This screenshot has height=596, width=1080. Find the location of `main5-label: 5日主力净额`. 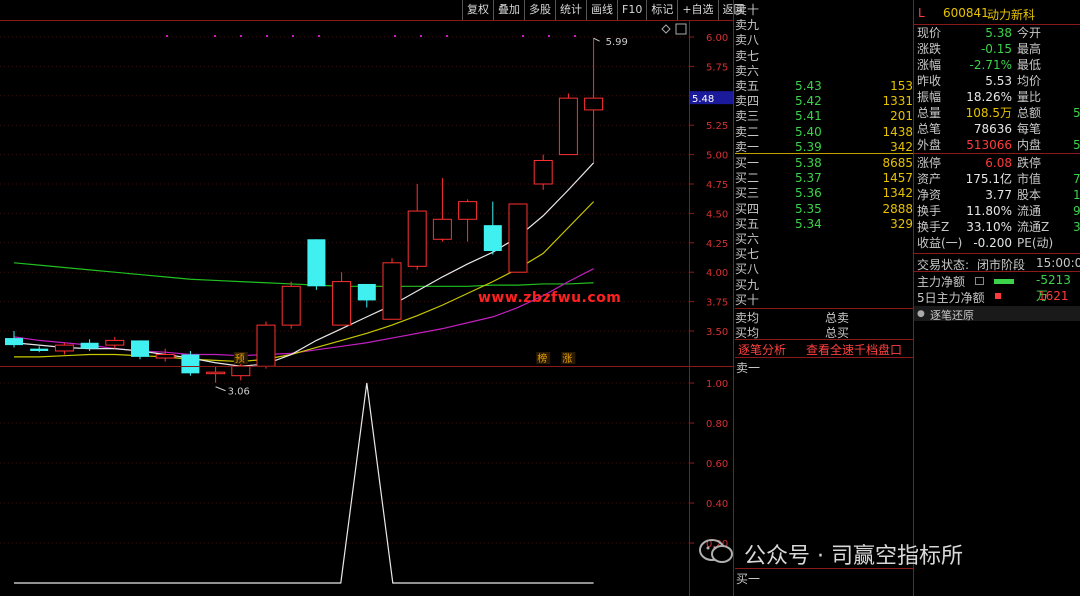

main5-label: 5日主力净额 is located at coordinates (951, 298).